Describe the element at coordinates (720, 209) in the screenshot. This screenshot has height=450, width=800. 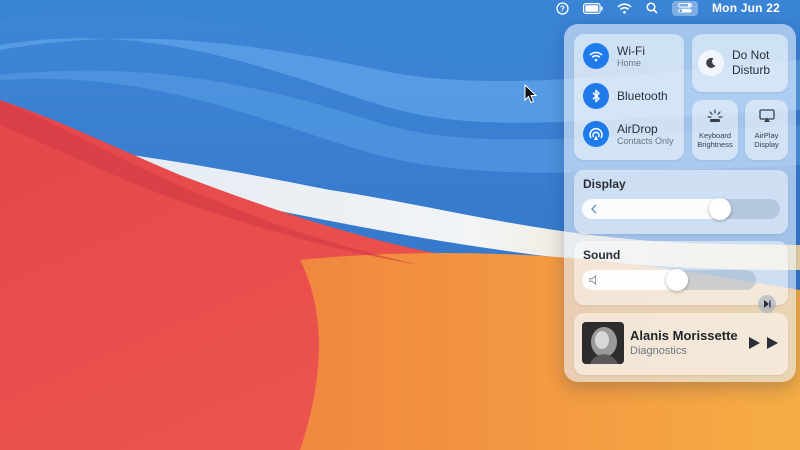
I see `display-slider-knob` at that location.